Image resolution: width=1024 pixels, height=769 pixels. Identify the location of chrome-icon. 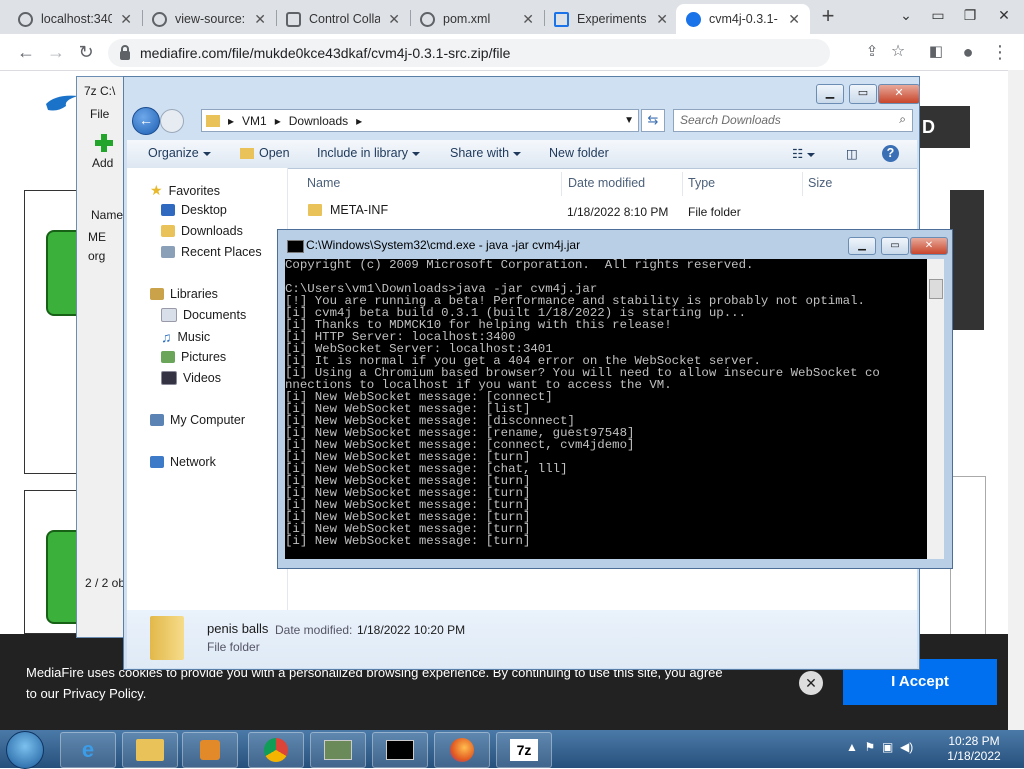
(276, 750).